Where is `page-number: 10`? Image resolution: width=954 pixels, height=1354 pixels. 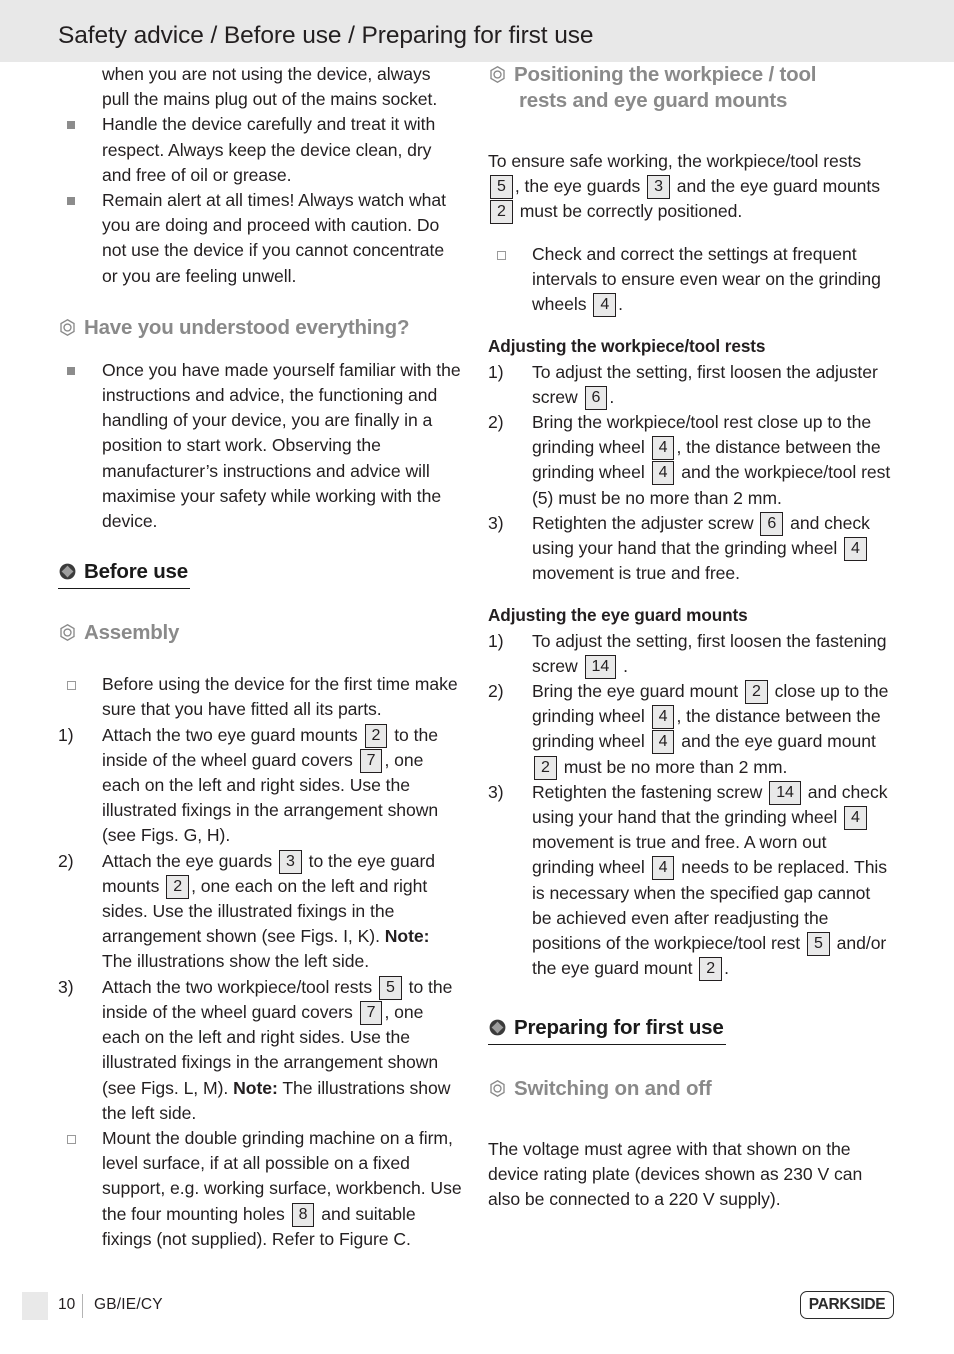
page-number: 10 is located at coordinates (67, 1304).